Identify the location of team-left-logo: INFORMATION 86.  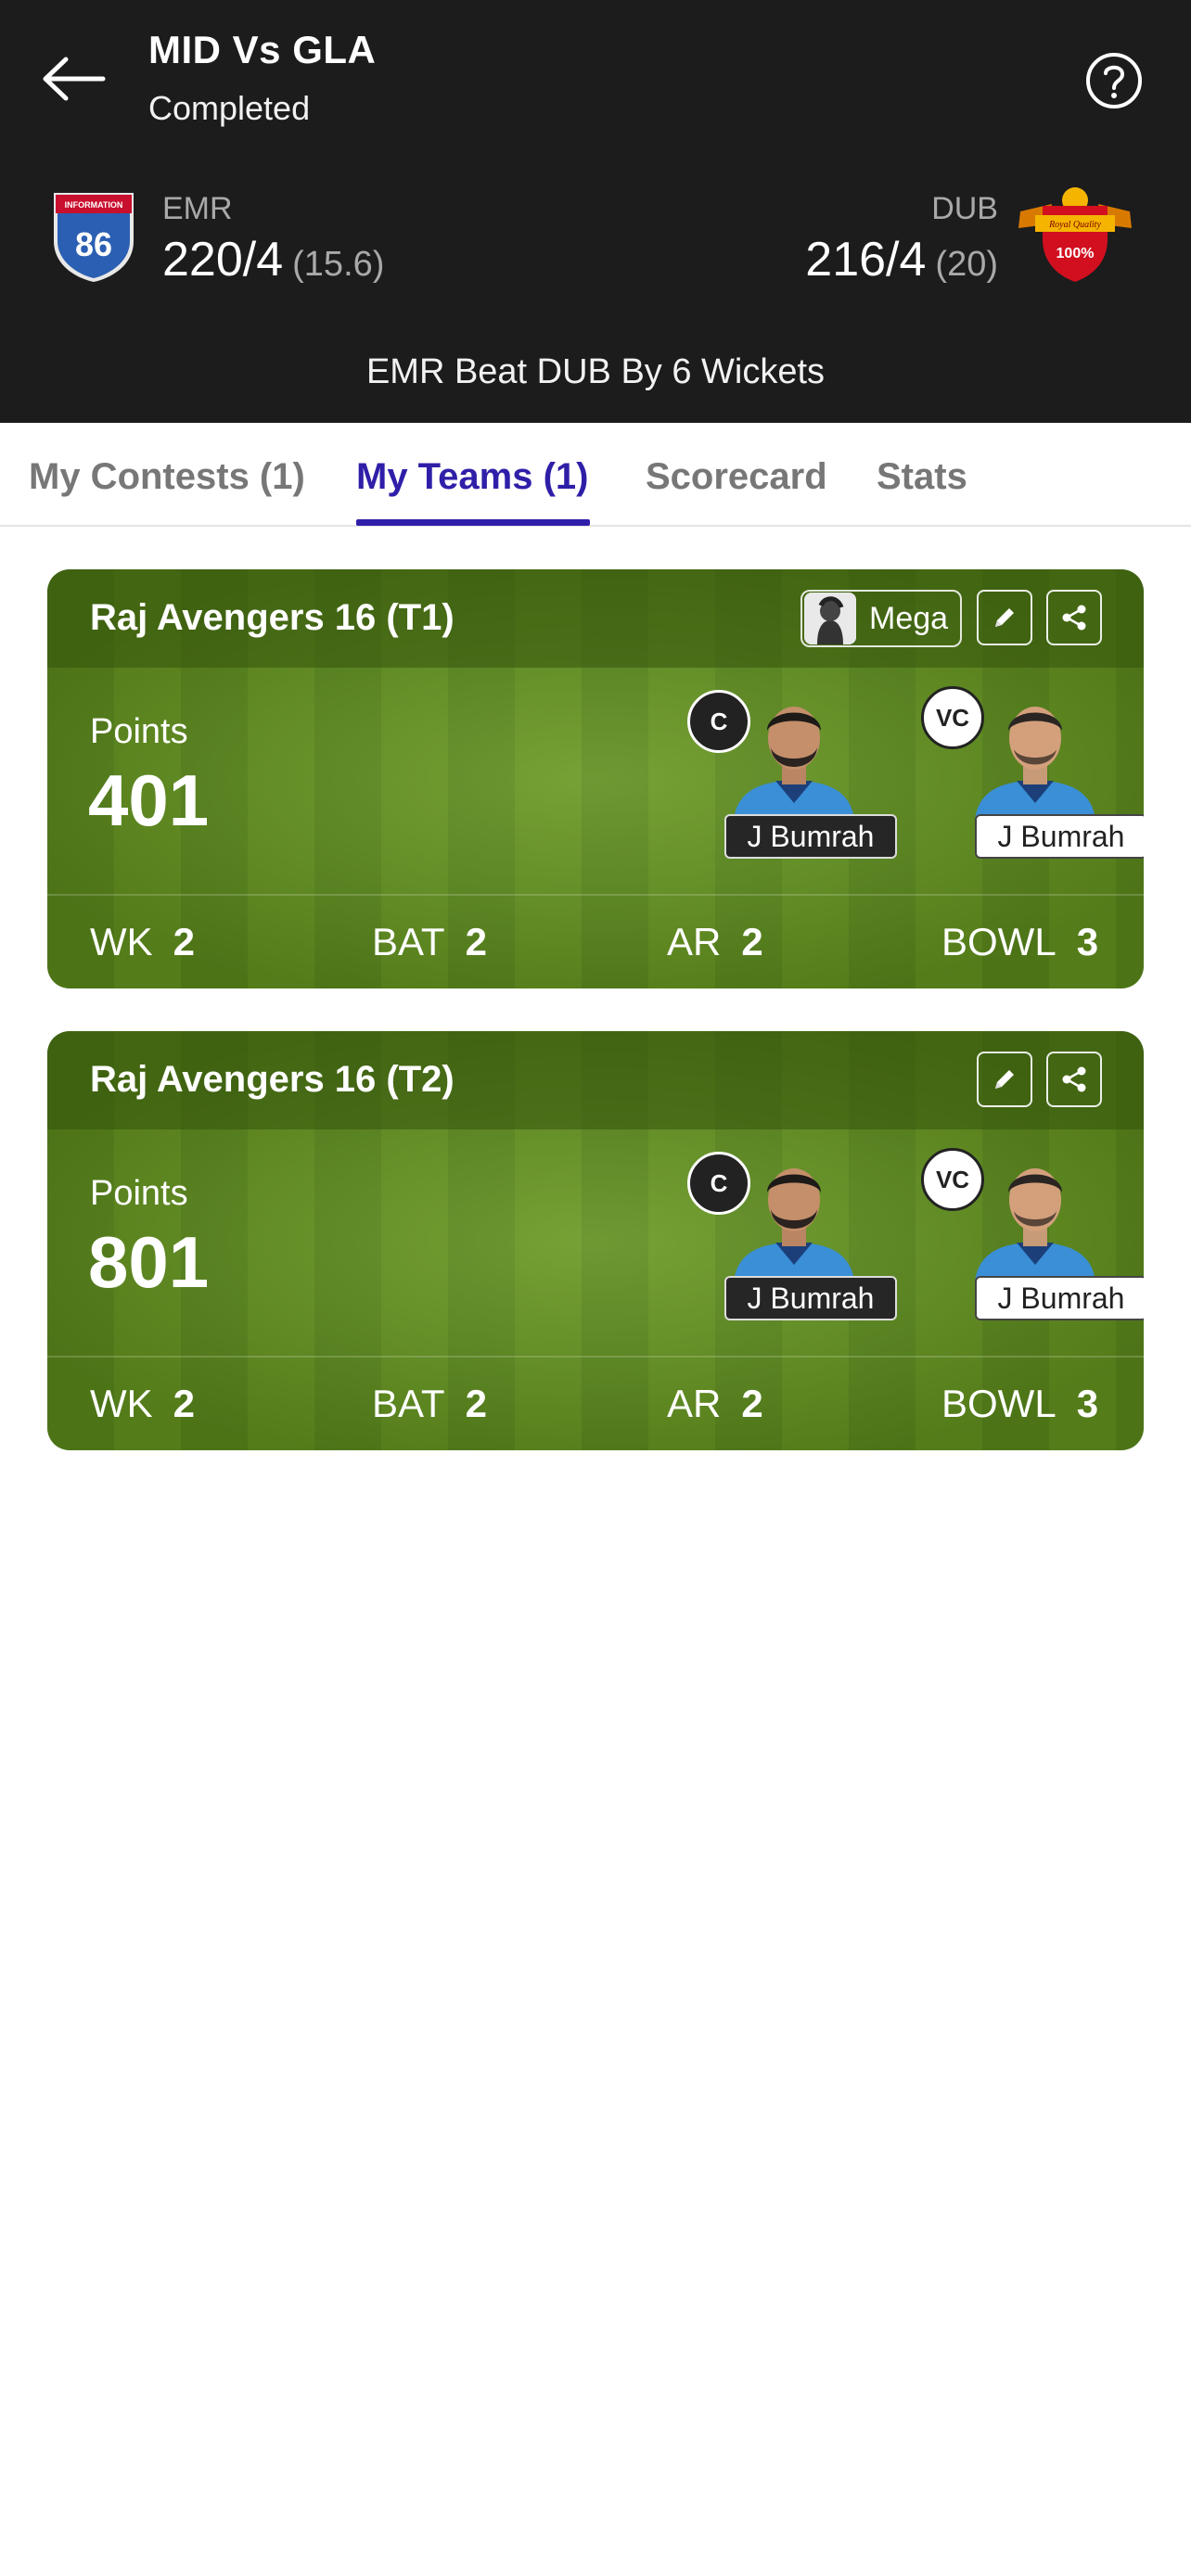
(94, 235).